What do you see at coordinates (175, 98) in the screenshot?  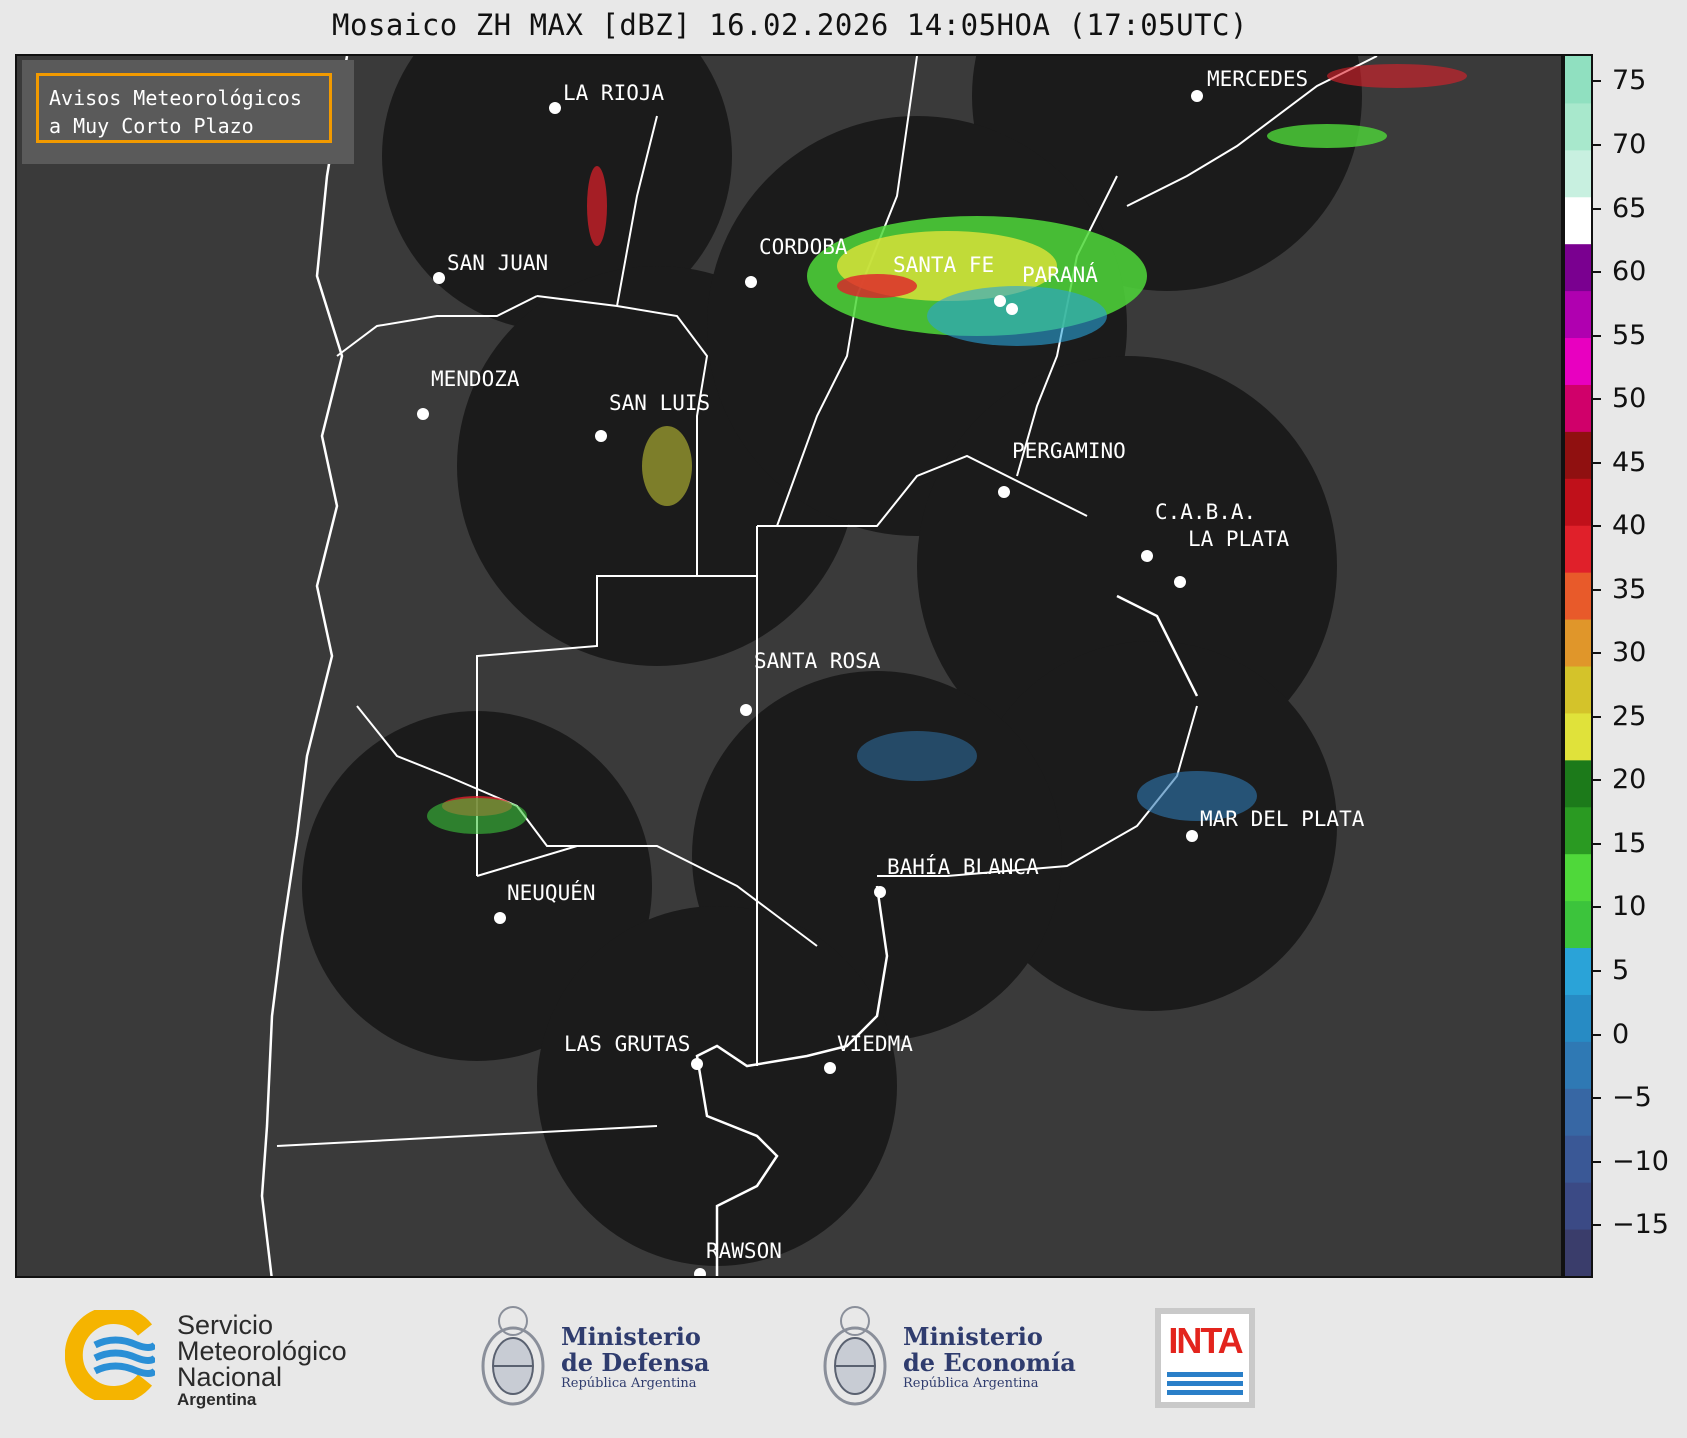 I see `notice-line-1: Avisos Meteorológicos` at bounding box center [175, 98].